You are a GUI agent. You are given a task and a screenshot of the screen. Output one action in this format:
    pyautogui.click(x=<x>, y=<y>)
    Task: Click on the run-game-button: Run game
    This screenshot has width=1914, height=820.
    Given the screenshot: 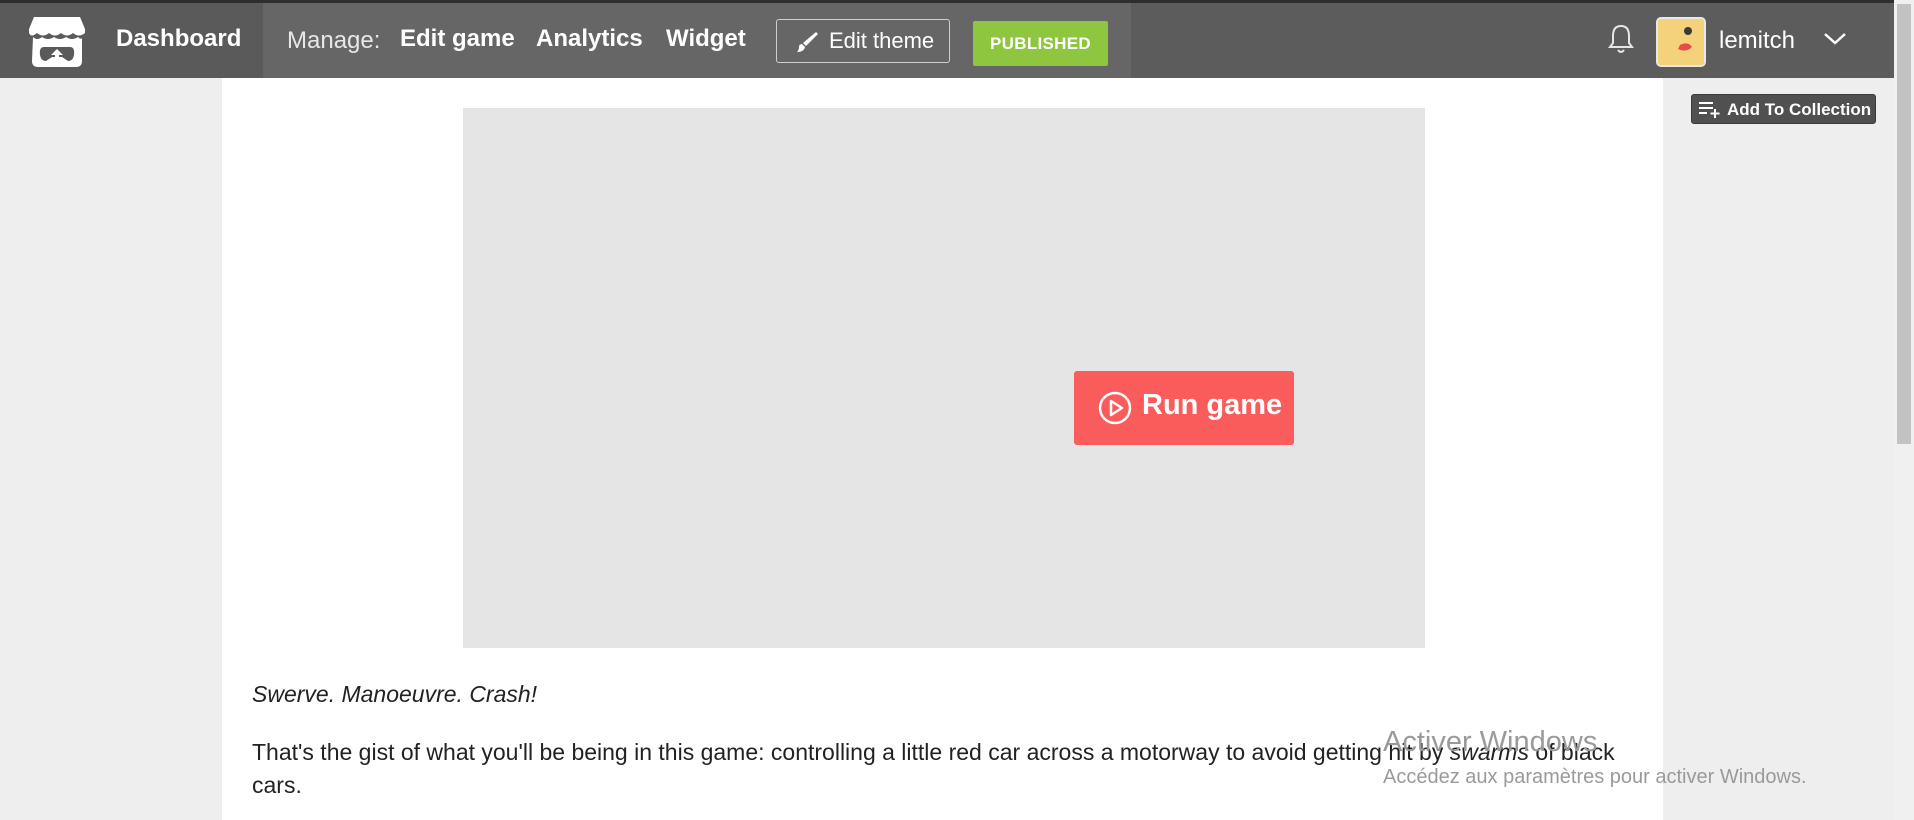 What is the action you would take?
    pyautogui.click(x=1184, y=408)
    